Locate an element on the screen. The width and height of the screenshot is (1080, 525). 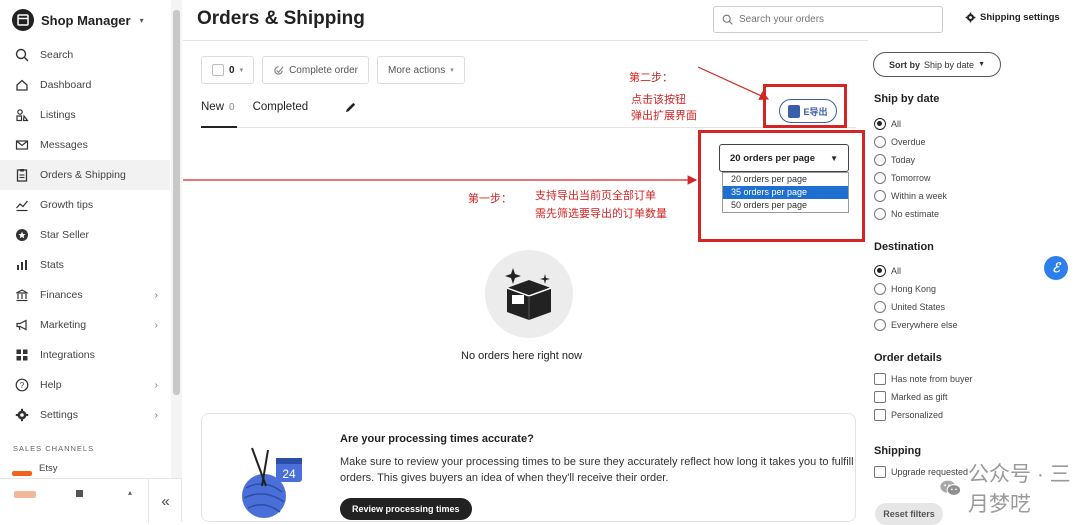
filter-label: All is located at coordinates (896, 271).